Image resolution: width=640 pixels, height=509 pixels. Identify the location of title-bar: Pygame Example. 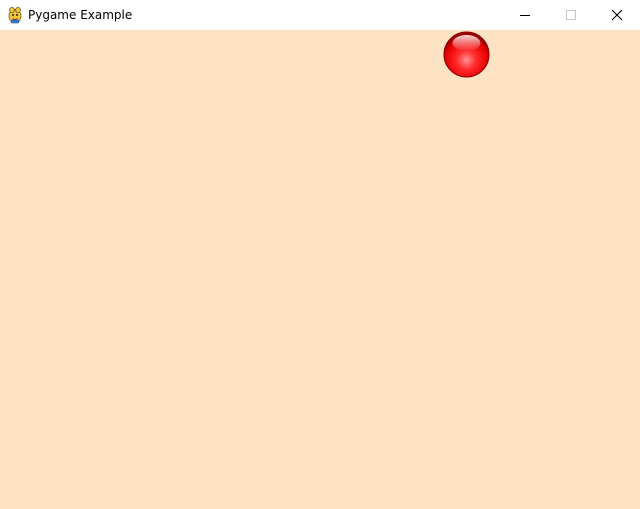
(320, 15).